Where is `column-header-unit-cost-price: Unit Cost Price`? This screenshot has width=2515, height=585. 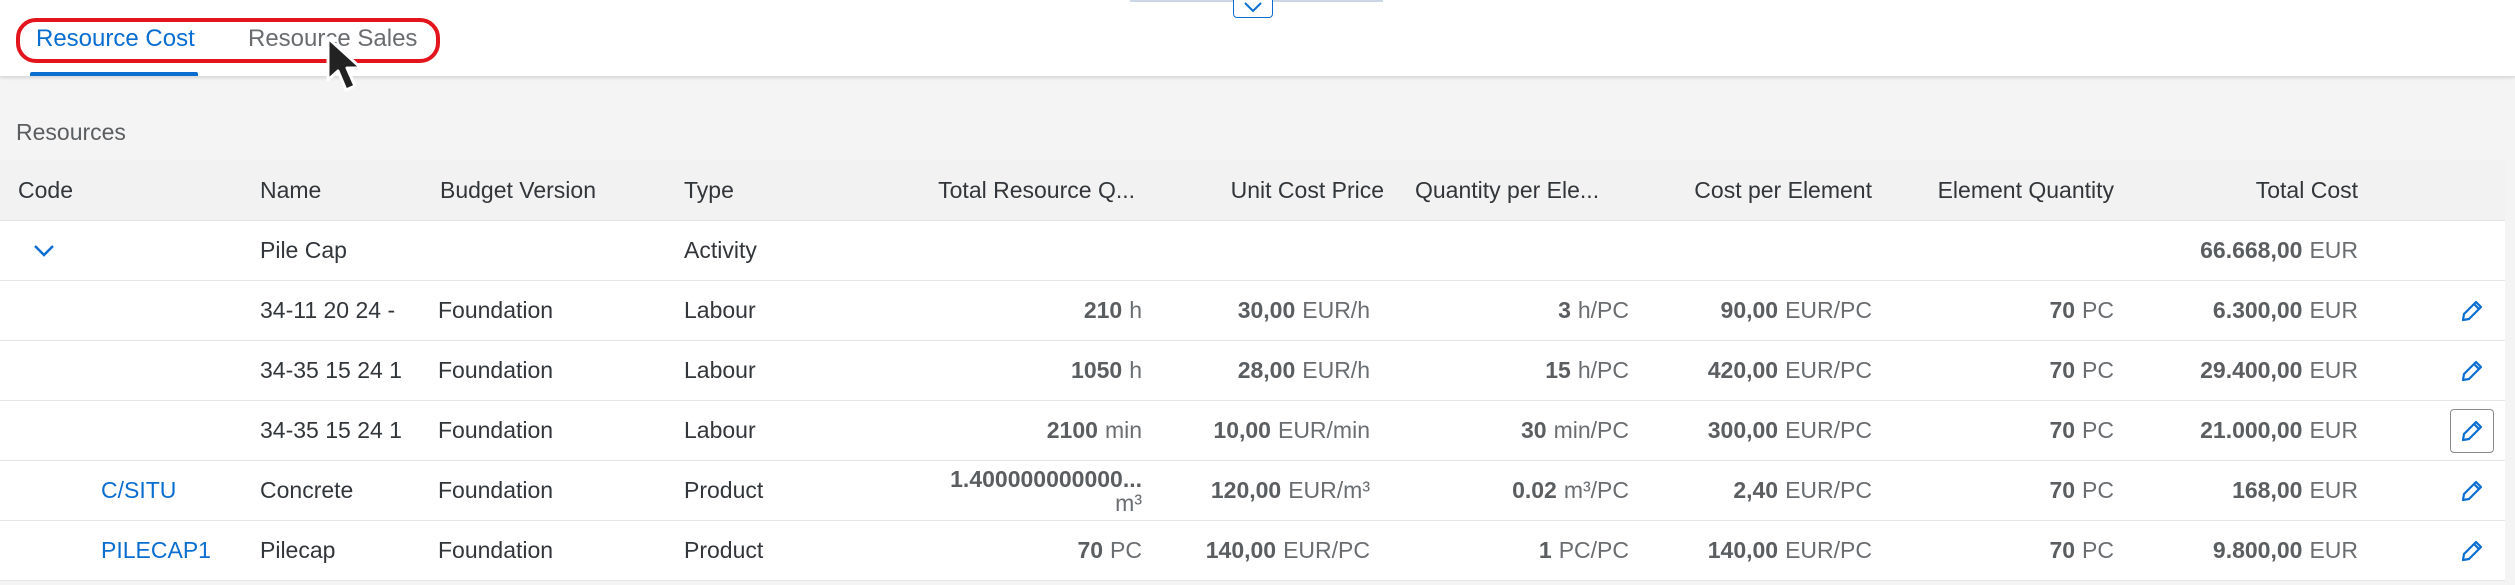 column-header-unit-cost-price: Unit Cost Price is located at coordinates (1267, 190).